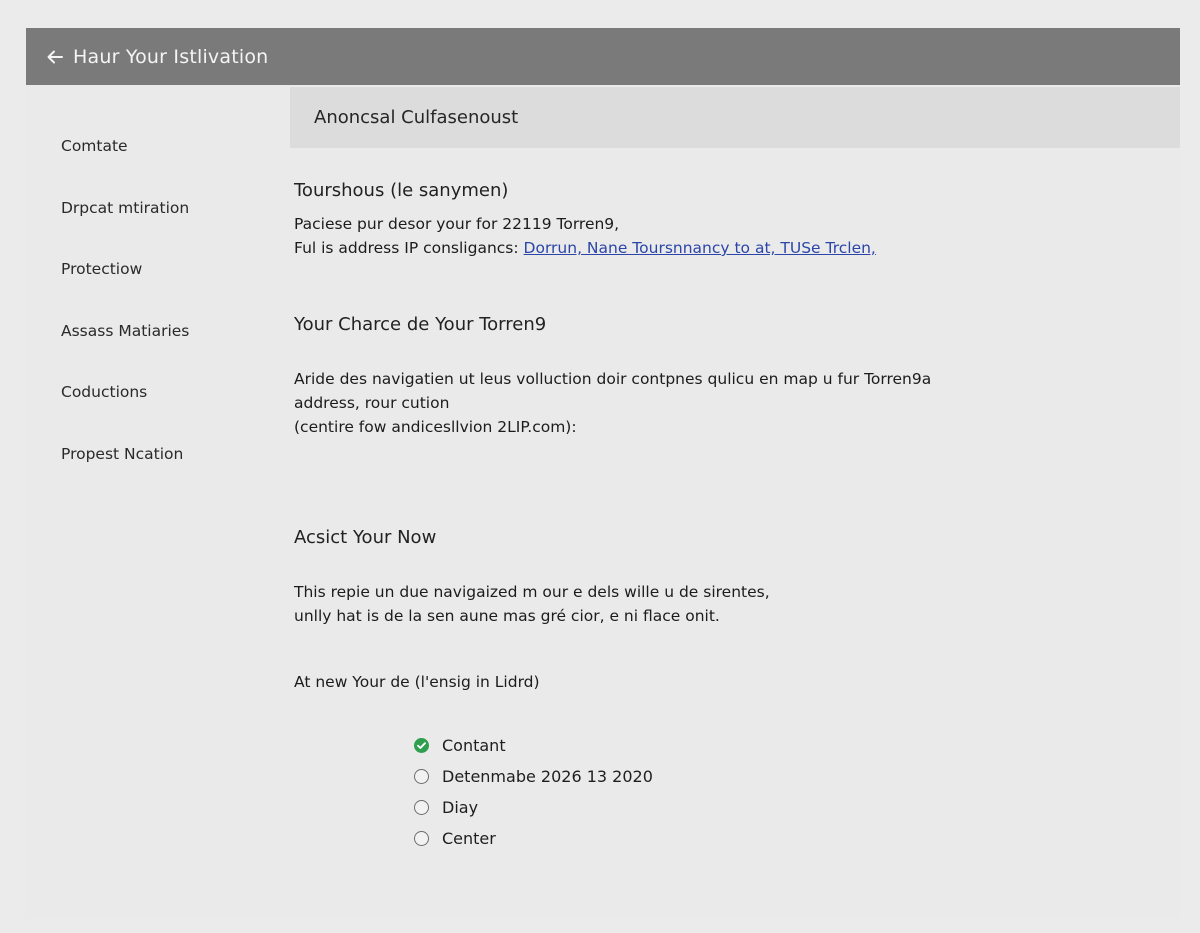  I want to click on radio-option-detenmabe: Detenmabe 2026 13 2020, so click(533, 776).